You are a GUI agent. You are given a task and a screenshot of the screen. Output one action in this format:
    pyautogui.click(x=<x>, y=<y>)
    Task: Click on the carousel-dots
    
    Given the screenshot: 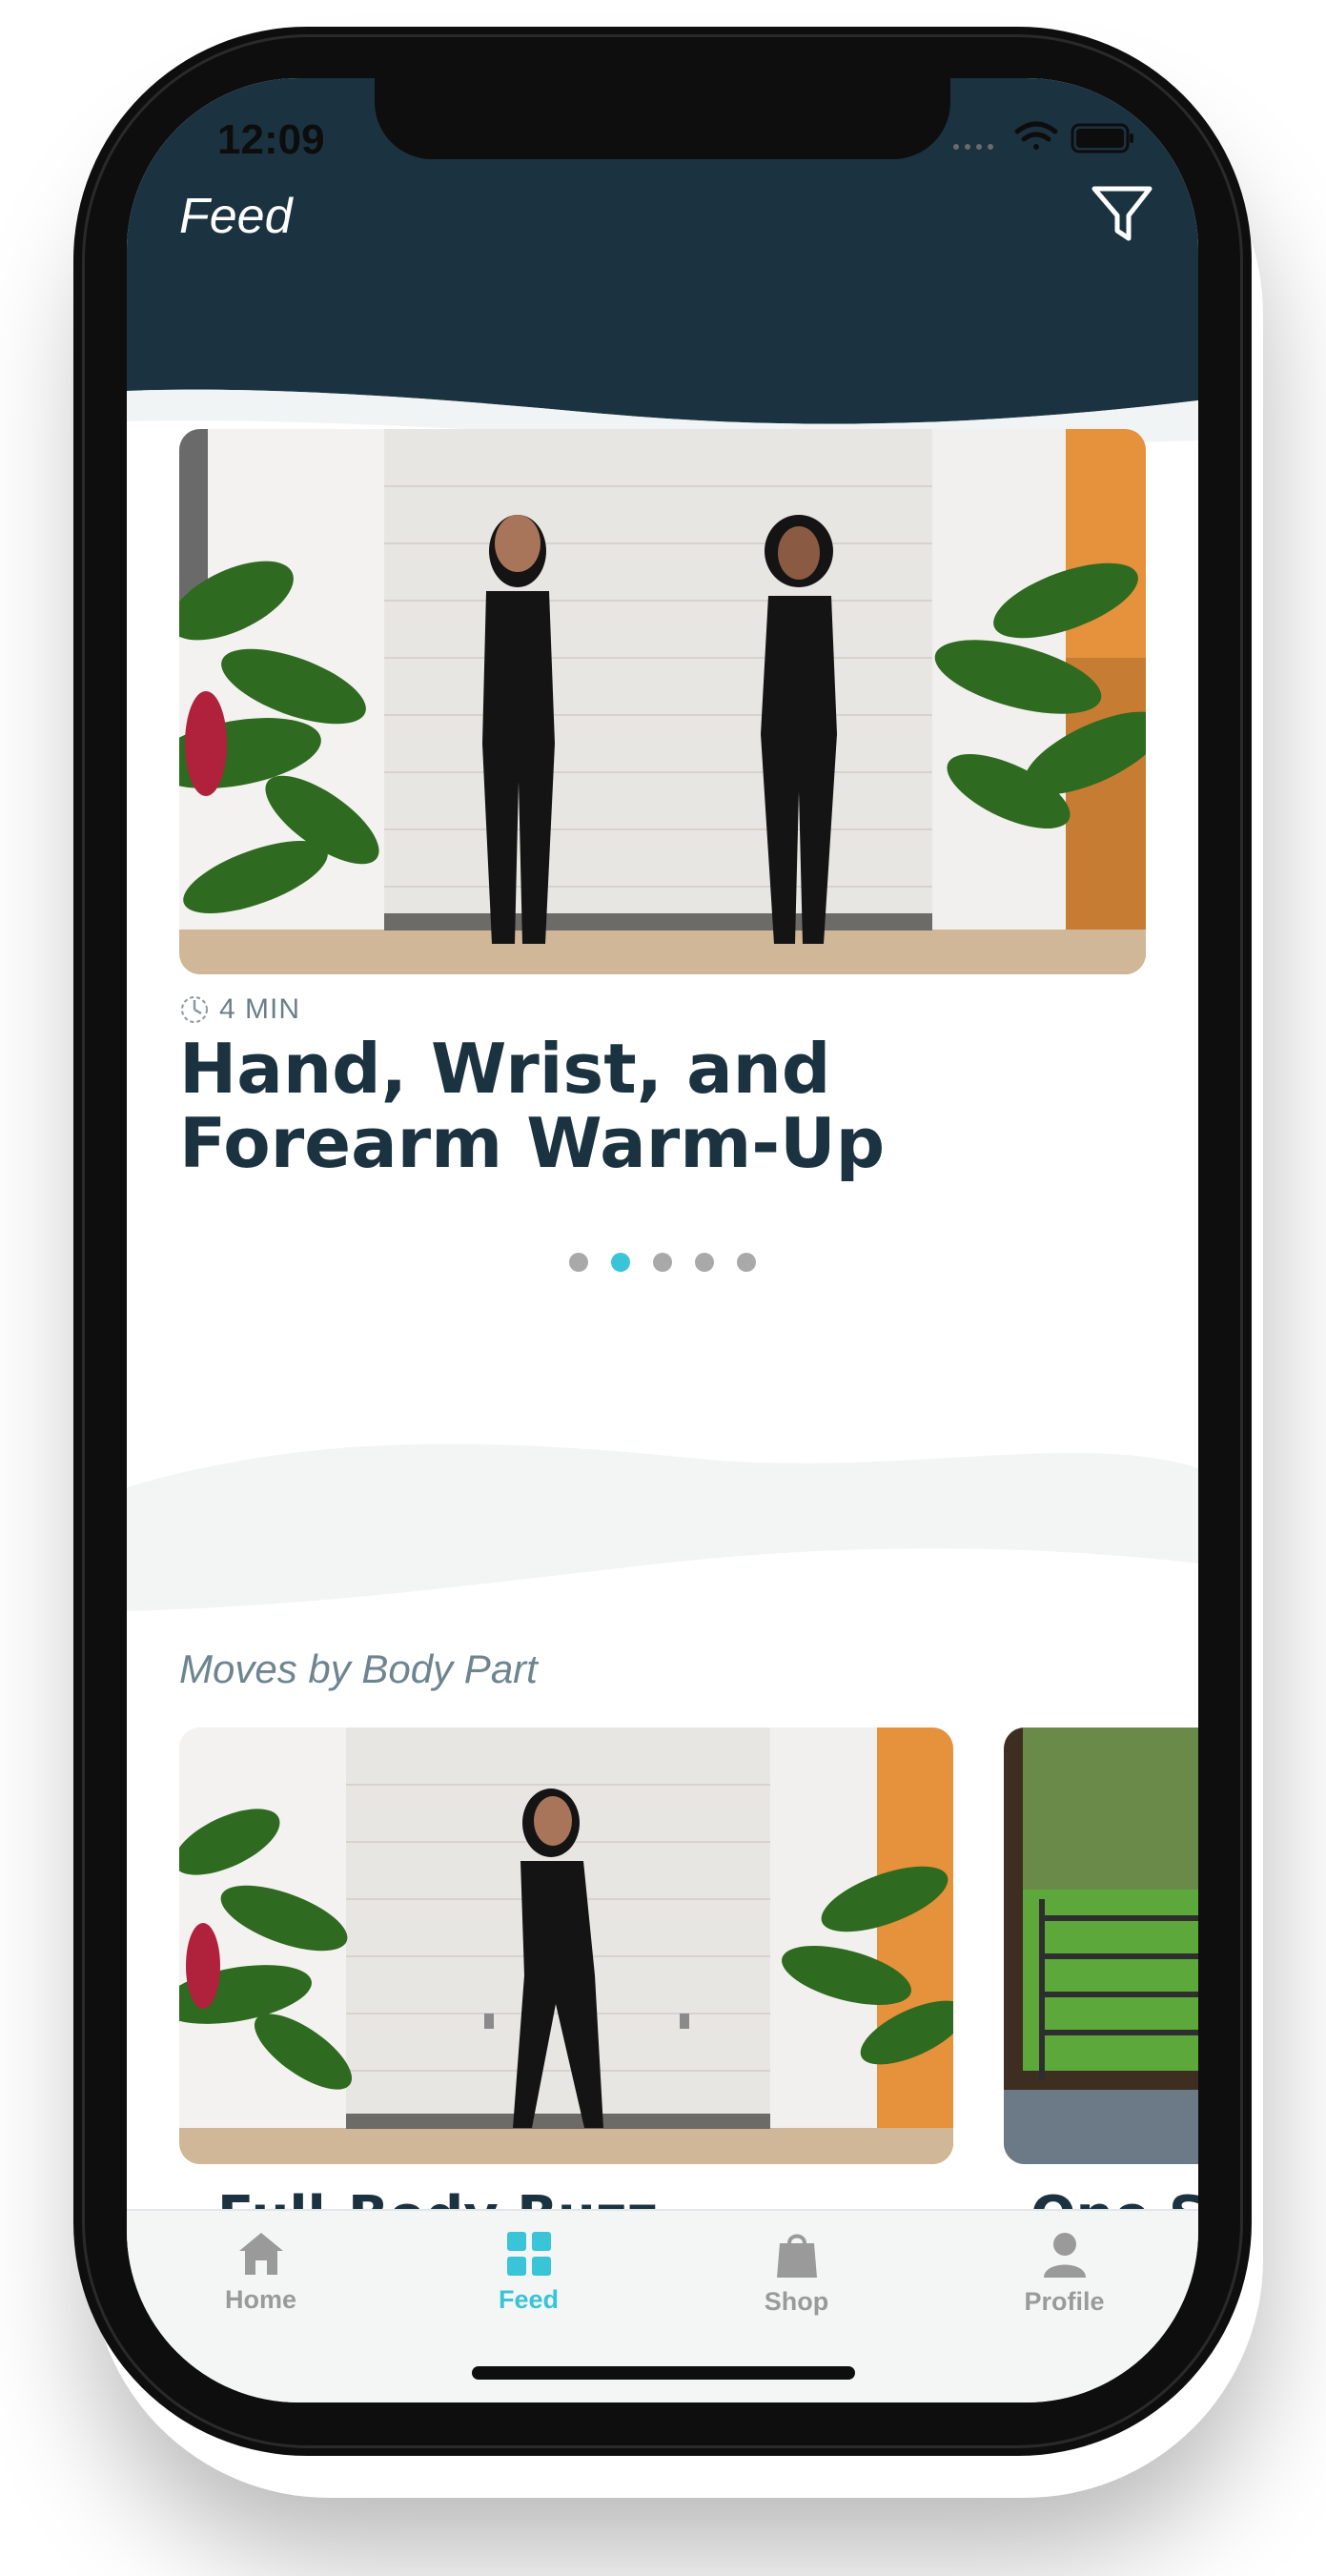 What is the action you would take?
    pyautogui.click(x=662, y=1262)
    